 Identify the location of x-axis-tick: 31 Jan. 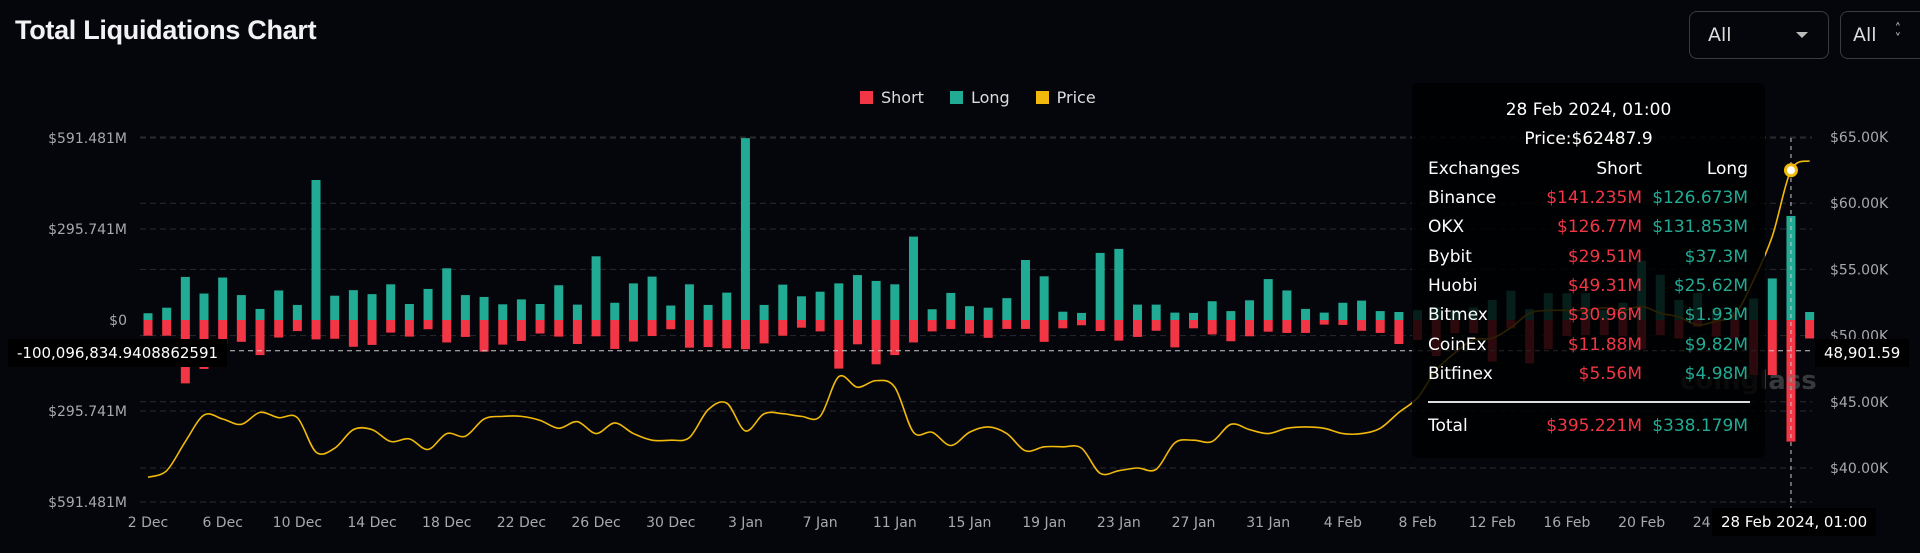
(1268, 523).